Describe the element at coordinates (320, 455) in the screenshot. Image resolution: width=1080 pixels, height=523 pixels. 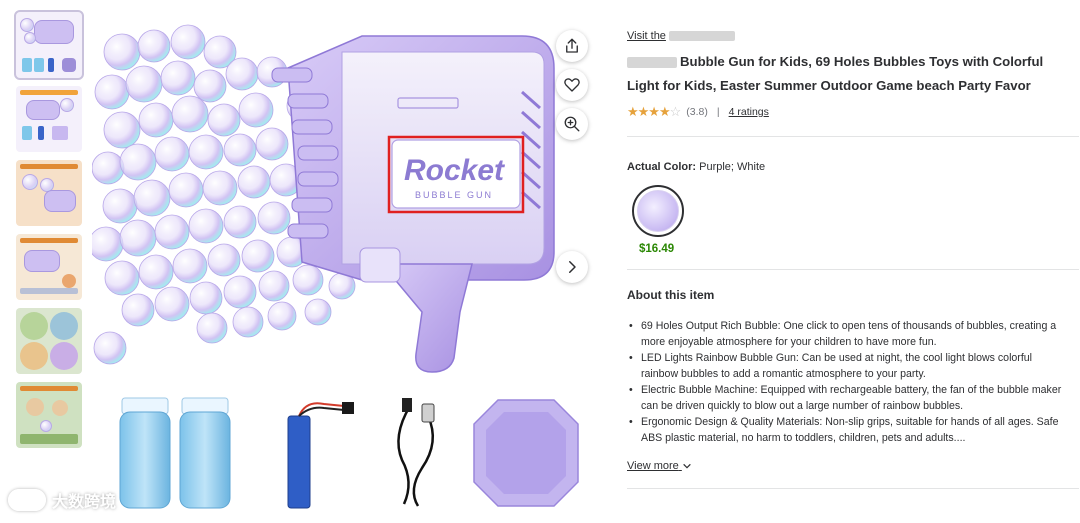
I see `battery` at that location.